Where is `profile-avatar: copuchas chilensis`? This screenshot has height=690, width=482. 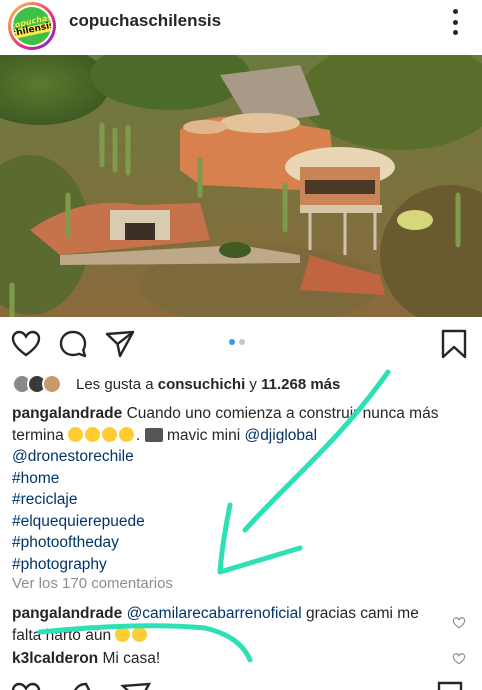 profile-avatar: copuchas chilensis is located at coordinates (32, 26).